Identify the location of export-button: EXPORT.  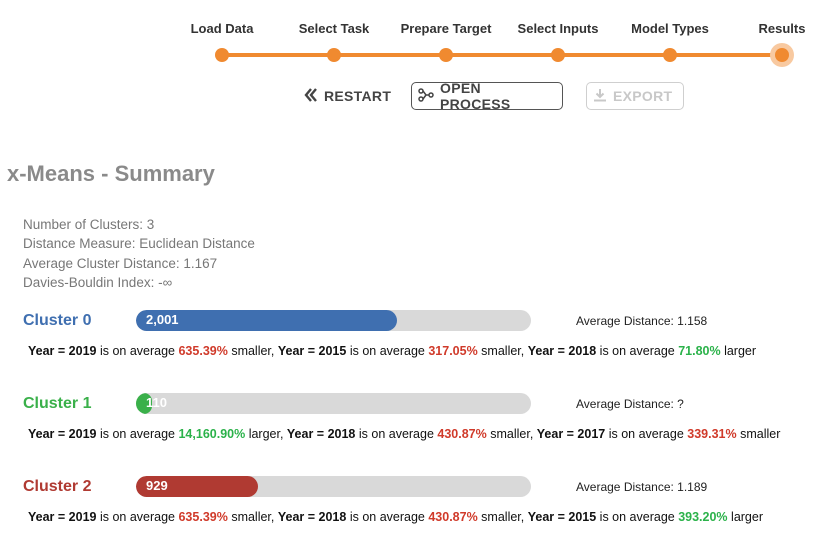
(635, 96).